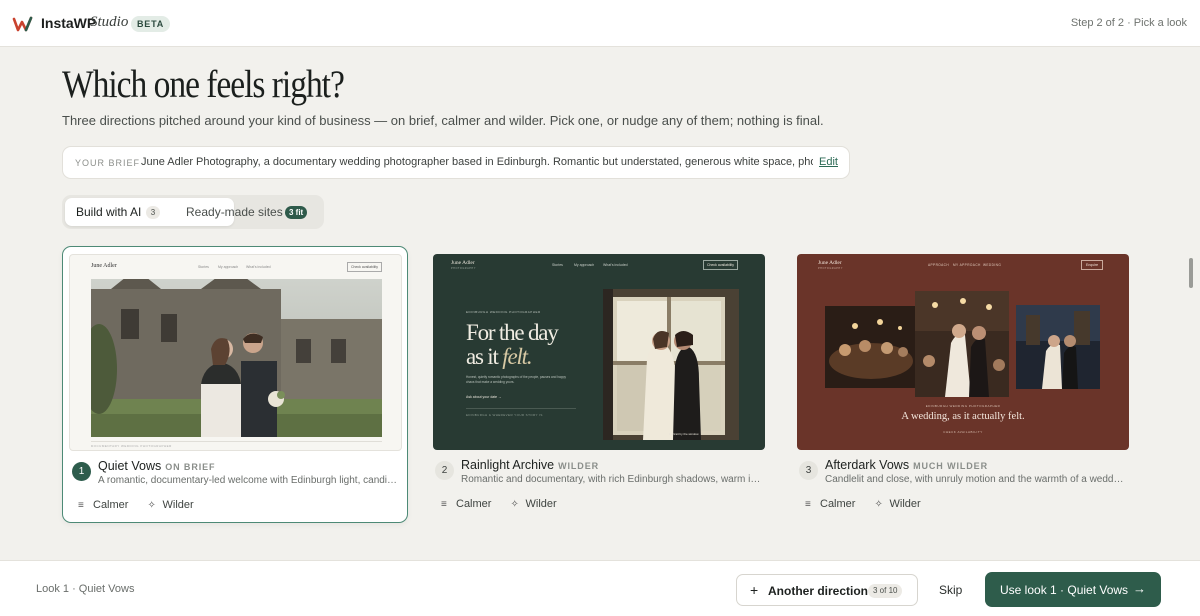  I want to click on preview-nav-item: What's included, so click(615, 265).